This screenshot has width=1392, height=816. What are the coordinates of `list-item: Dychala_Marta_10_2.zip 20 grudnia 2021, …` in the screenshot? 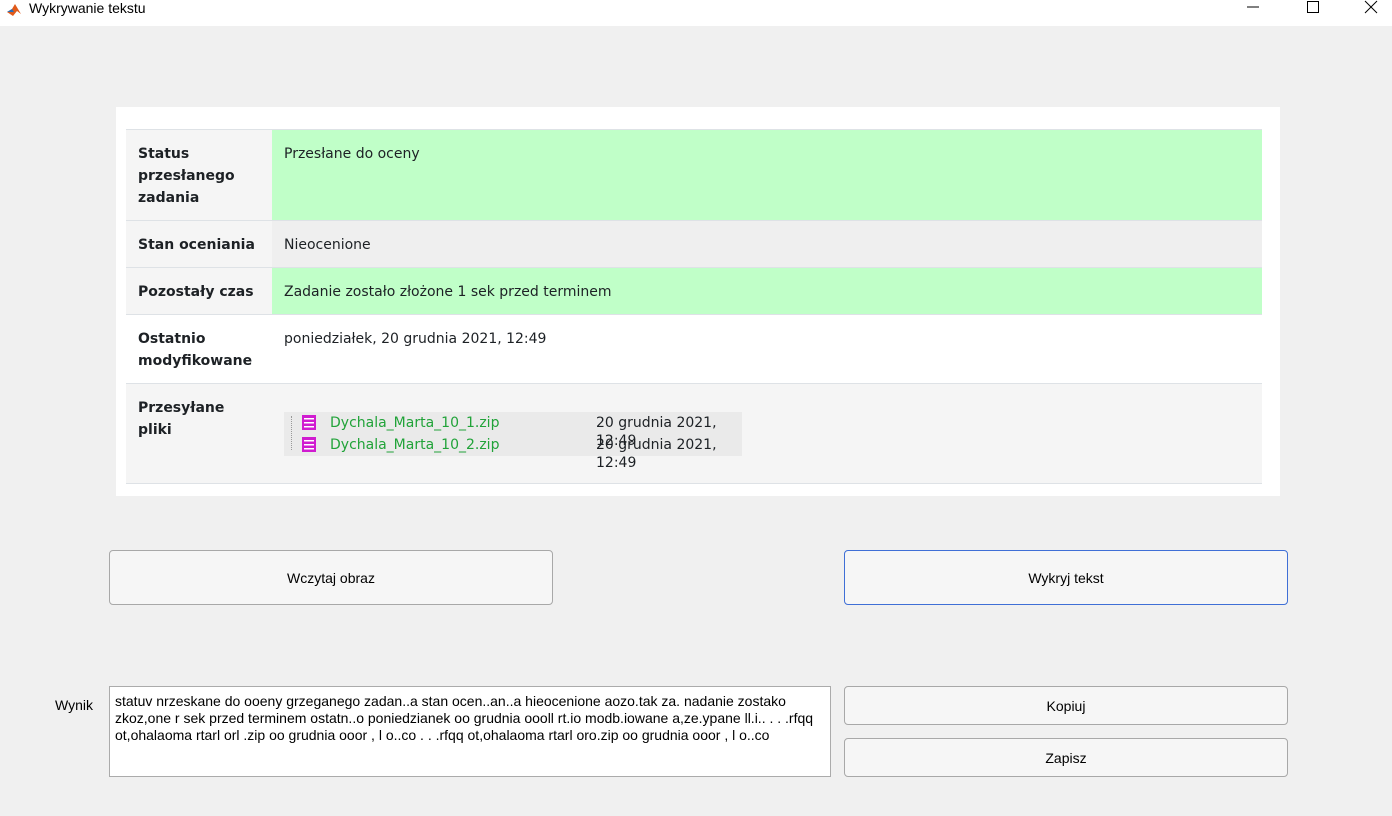 It's located at (513, 452).